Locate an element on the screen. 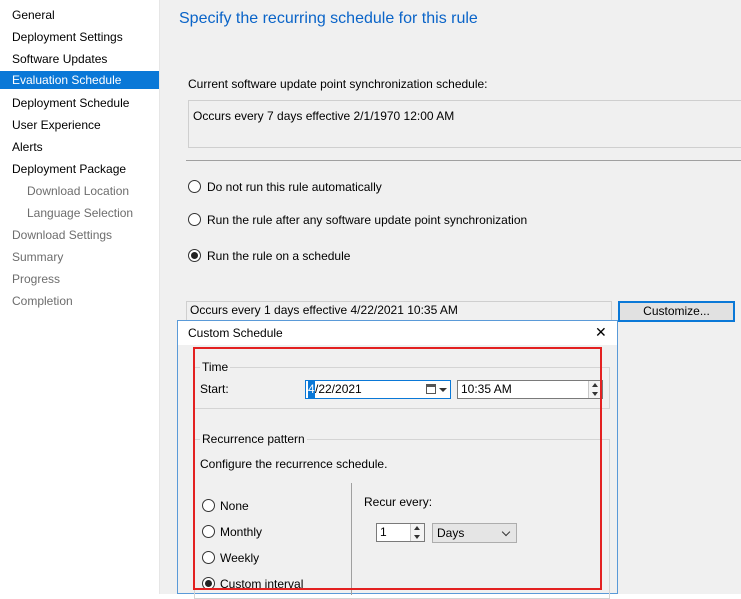 The width and height of the screenshot is (741, 599). sidebar-item-label: Language Selection is located at coordinates (80, 213).